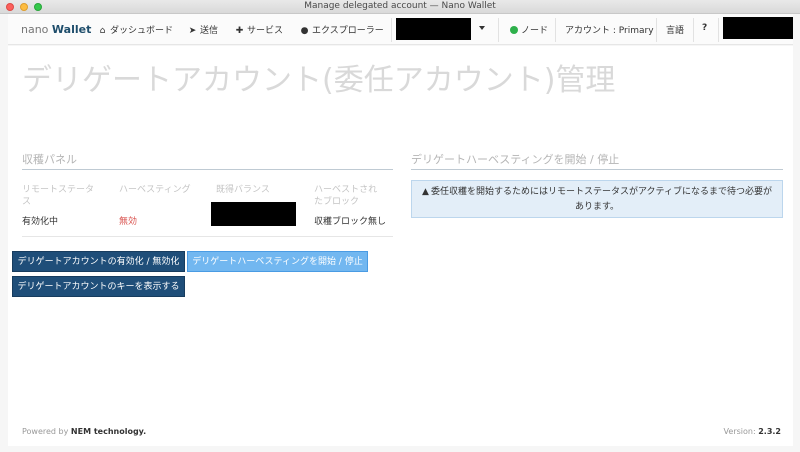 The width and height of the screenshot is (800, 452). What do you see at coordinates (514, 30) in the screenshot?
I see `node-status-icon` at bounding box center [514, 30].